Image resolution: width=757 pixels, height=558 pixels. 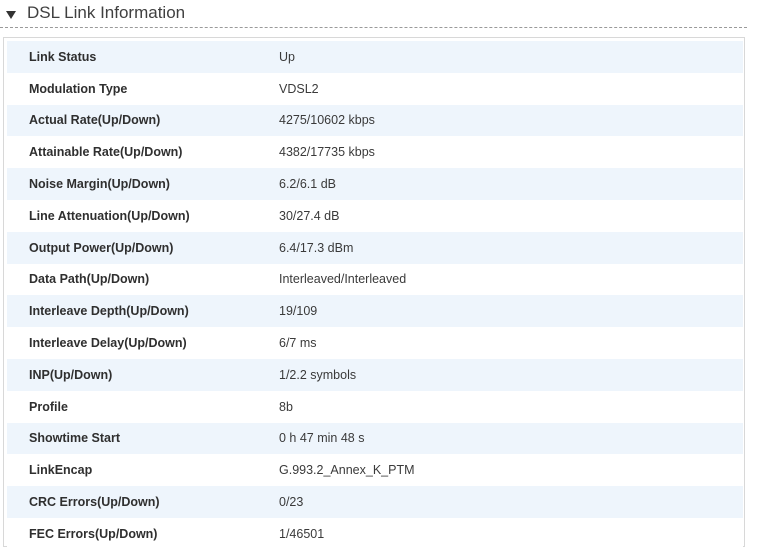 I want to click on row-value: 4382/17735 kbps, so click(x=327, y=152).